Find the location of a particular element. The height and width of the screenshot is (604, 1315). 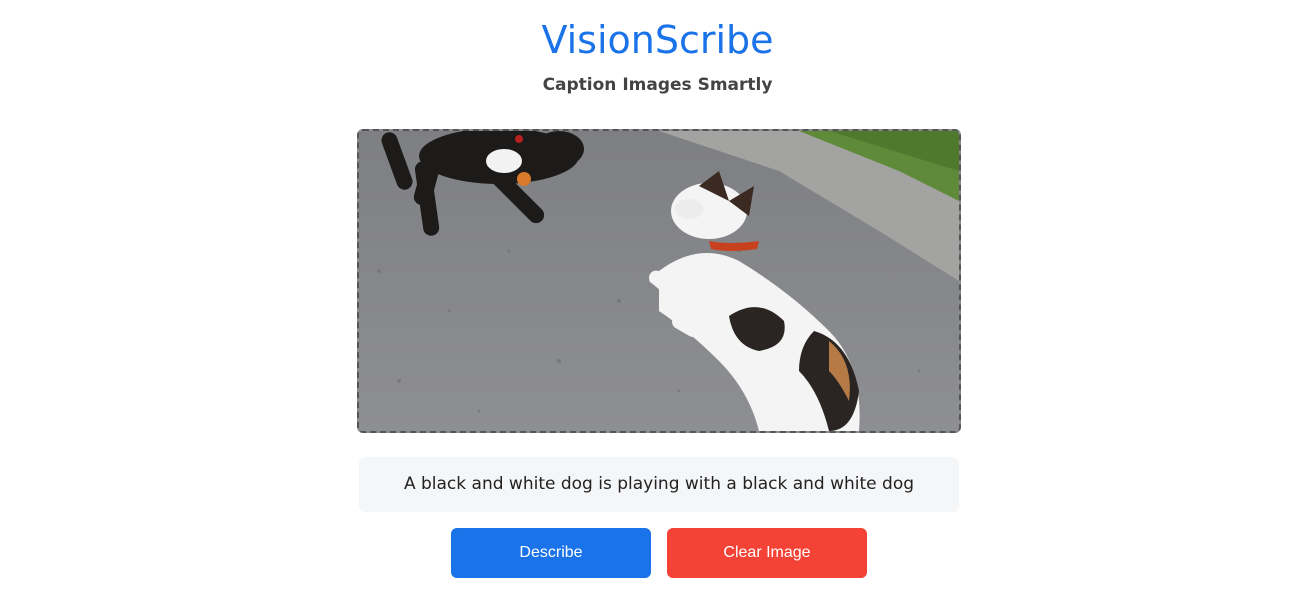

clear-image-button: Clear Image is located at coordinates (767, 553).